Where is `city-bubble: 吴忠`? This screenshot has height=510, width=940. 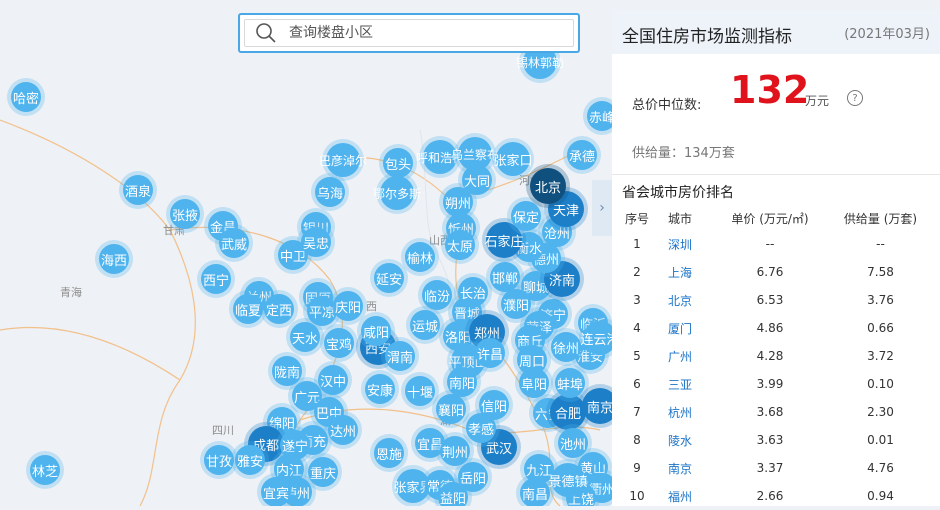 city-bubble: 吴忠 is located at coordinates (316, 242).